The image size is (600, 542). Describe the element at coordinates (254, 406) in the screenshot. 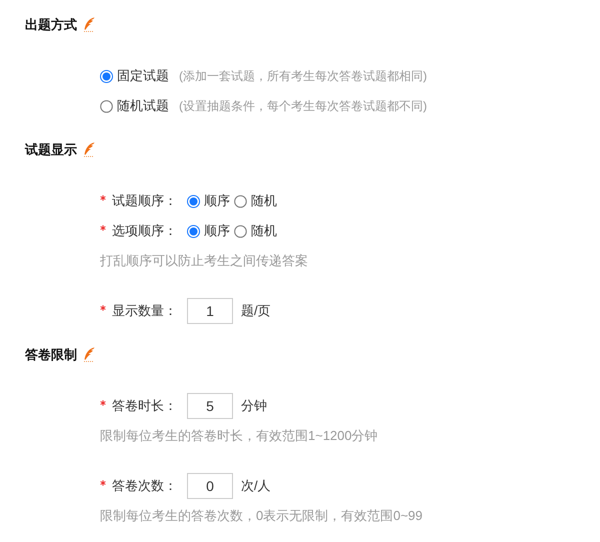

I see `unit-label: 分钟` at that location.